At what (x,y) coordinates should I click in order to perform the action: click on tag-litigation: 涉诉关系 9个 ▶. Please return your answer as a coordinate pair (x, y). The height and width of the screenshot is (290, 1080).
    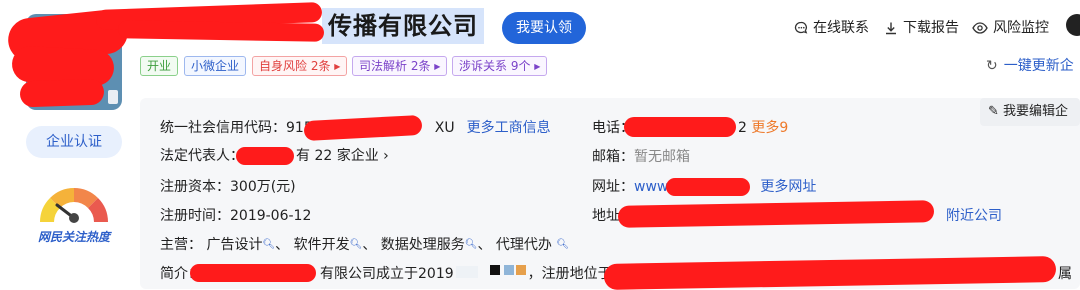
    Looking at the image, I should click on (500, 66).